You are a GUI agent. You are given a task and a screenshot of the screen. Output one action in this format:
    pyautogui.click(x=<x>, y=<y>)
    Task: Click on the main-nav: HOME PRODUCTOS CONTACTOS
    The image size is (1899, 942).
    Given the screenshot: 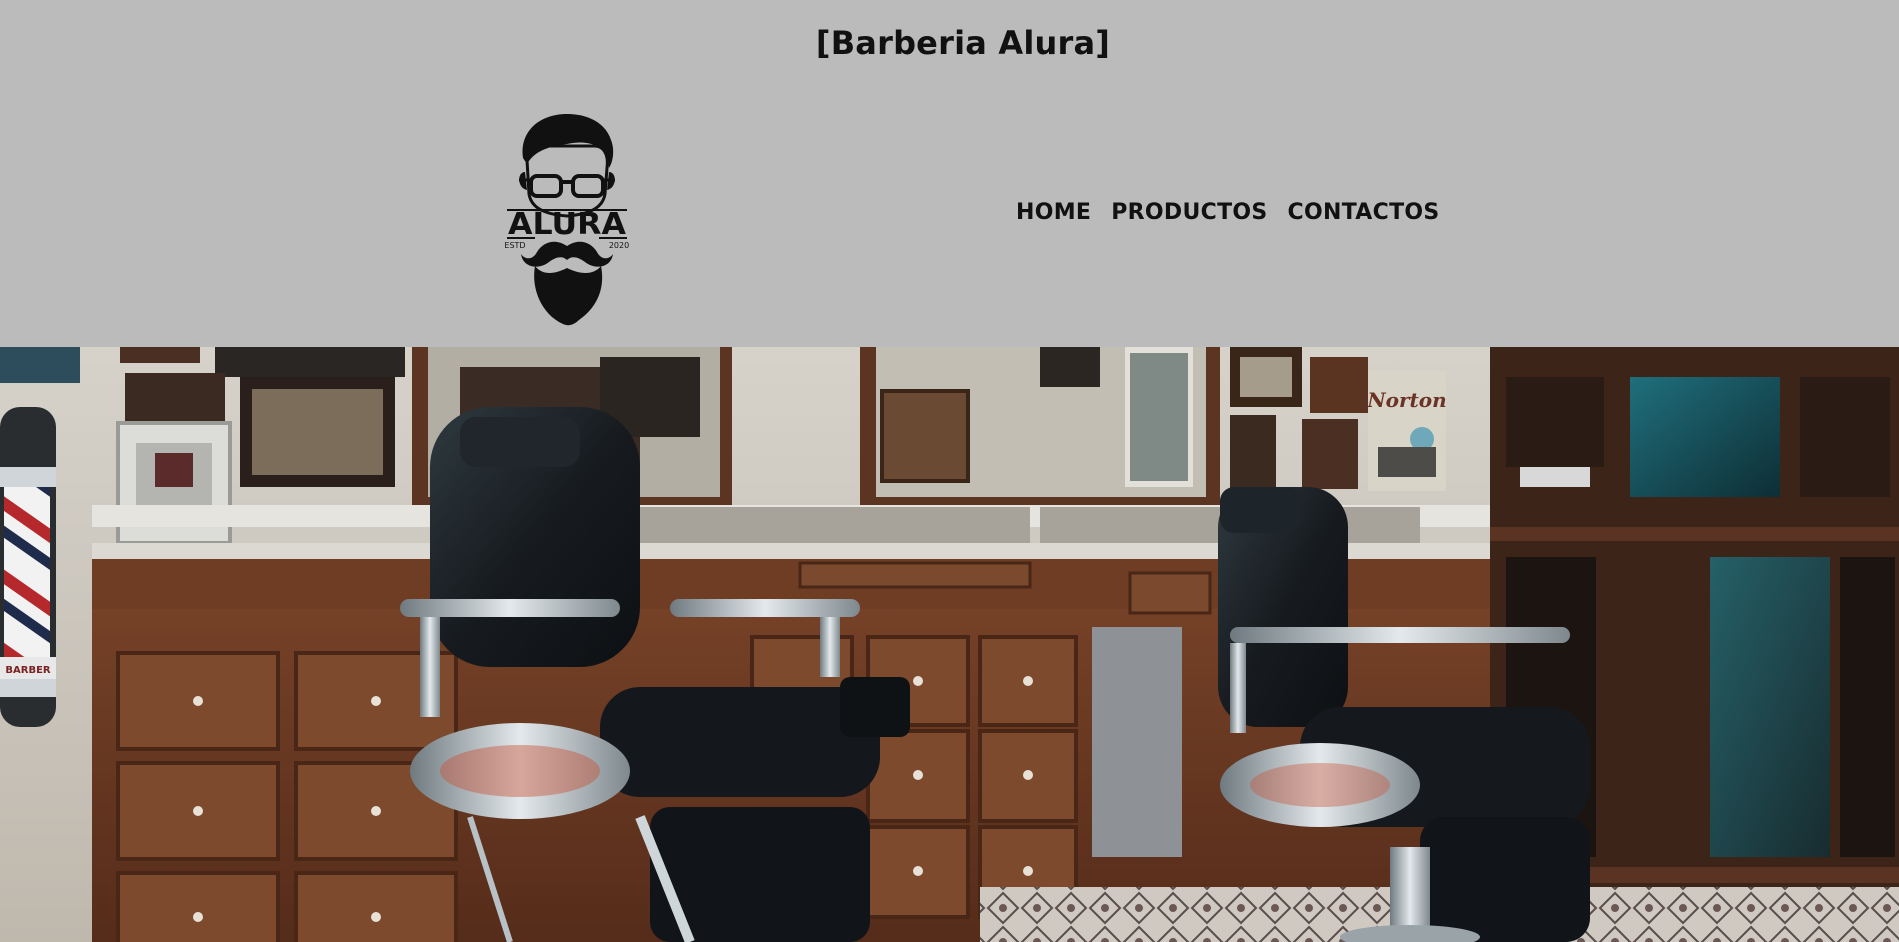 What is the action you would take?
    pyautogui.click(x=1228, y=212)
    